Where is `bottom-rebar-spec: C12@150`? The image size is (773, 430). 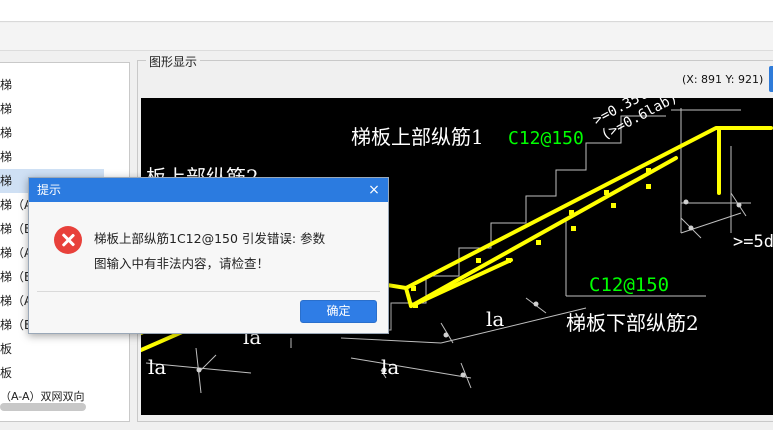
bottom-rebar-spec: C12@150 is located at coordinates (629, 285).